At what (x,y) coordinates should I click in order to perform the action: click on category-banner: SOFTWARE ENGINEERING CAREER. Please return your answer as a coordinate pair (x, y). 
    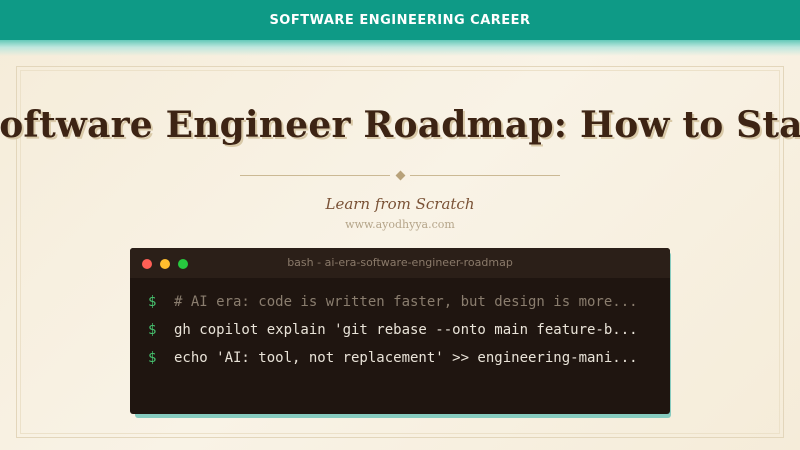
    Looking at the image, I should click on (400, 20).